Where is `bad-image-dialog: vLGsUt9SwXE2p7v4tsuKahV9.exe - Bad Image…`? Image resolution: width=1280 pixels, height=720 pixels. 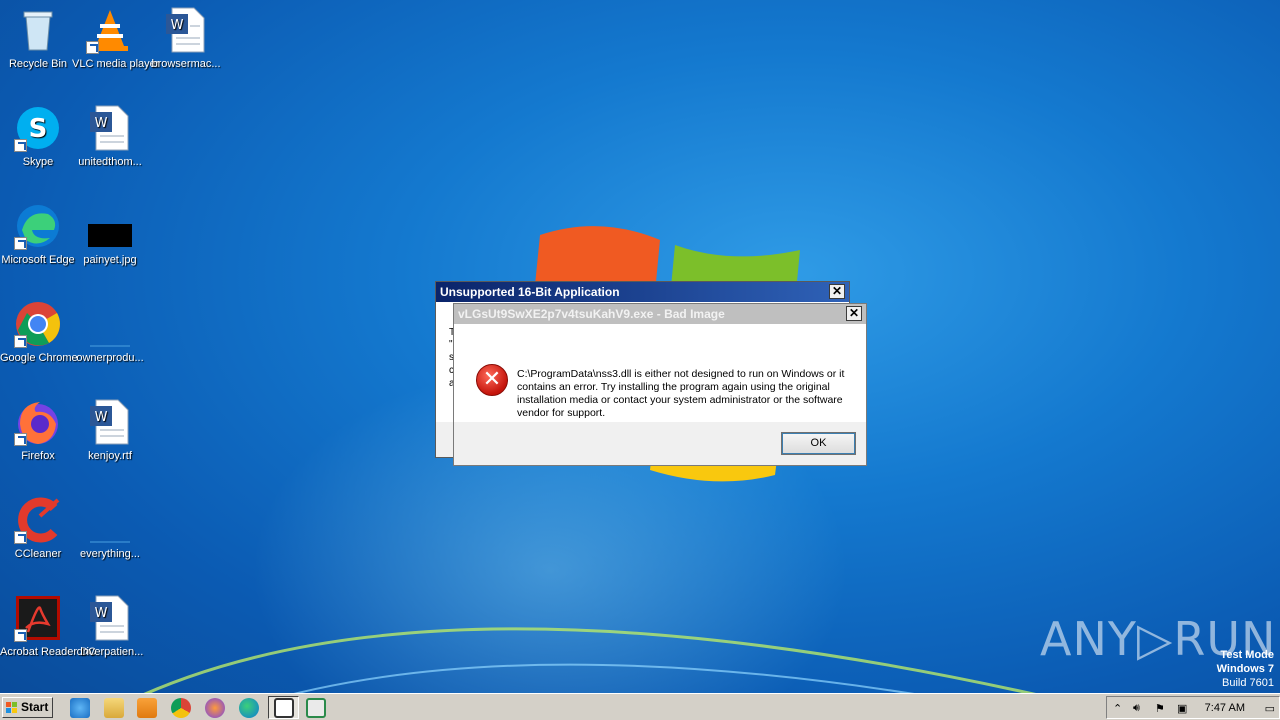
bad-image-dialog: vLGsUt9SwXE2p7v4tsuKahV9.exe - Bad Image… is located at coordinates (660, 384).